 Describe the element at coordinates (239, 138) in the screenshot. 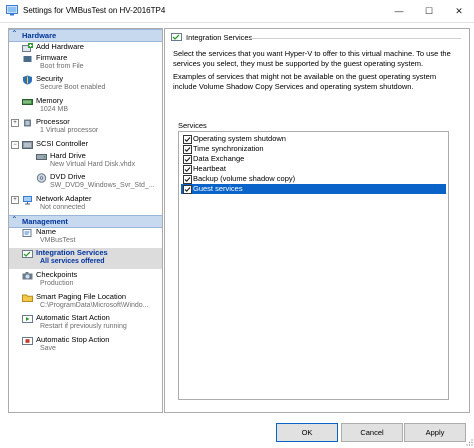

I see `service-label: Operating system shutdown` at that location.